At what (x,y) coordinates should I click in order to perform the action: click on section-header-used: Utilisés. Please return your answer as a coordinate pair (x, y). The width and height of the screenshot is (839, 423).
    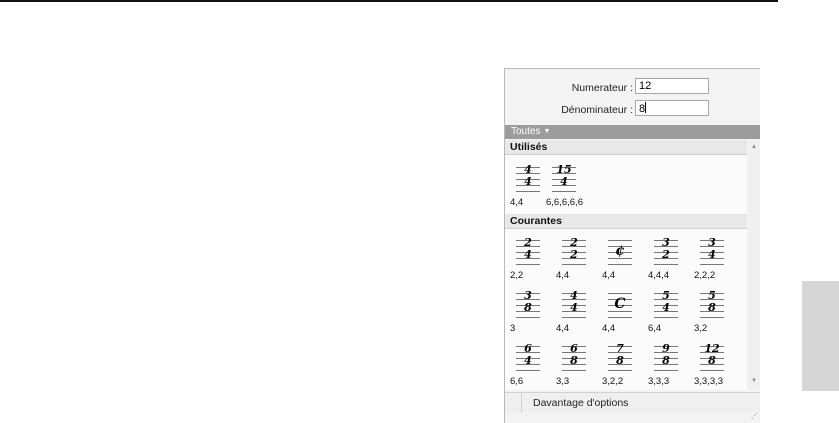
    Looking at the image, I should click on (626, 147).